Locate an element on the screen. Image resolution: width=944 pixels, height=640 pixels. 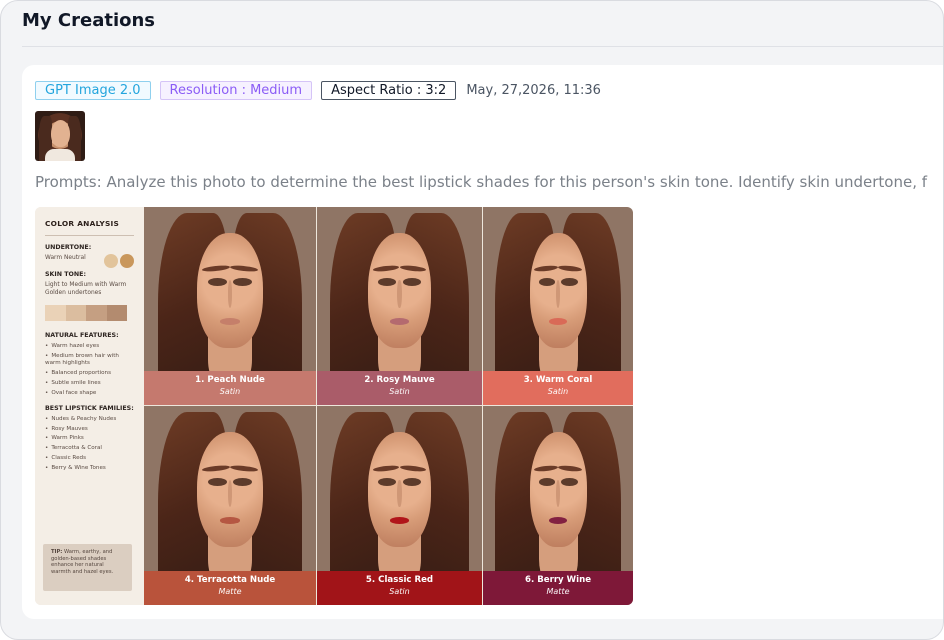
creation-date: May, 27,2026, 11:36 is located at coordinates (533, 90).